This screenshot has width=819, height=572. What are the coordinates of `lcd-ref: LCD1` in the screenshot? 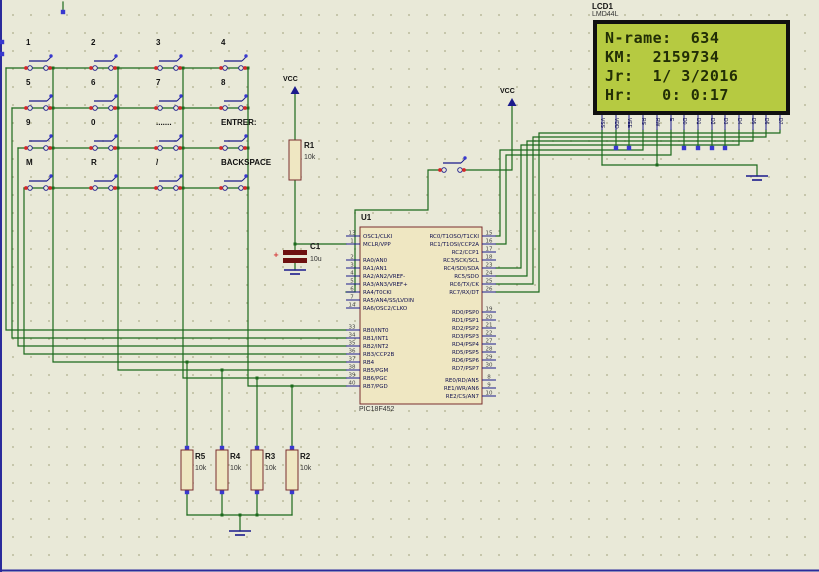 It's located at (602, 6).